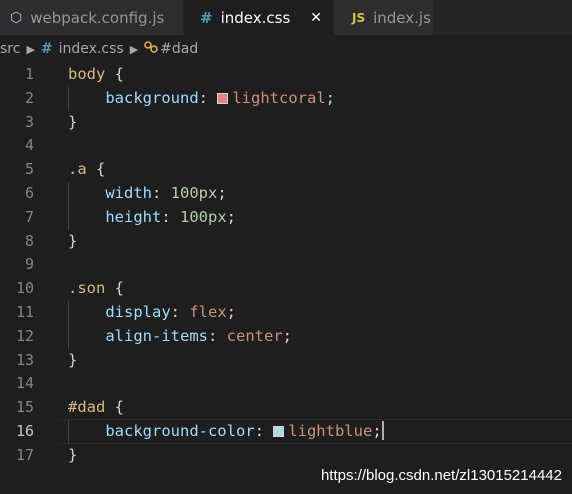 The width and height of the screenshot is (572, 494). Describe the element at coordinates (254, 335) in the screenshot. I see `css-value: center` at that location.